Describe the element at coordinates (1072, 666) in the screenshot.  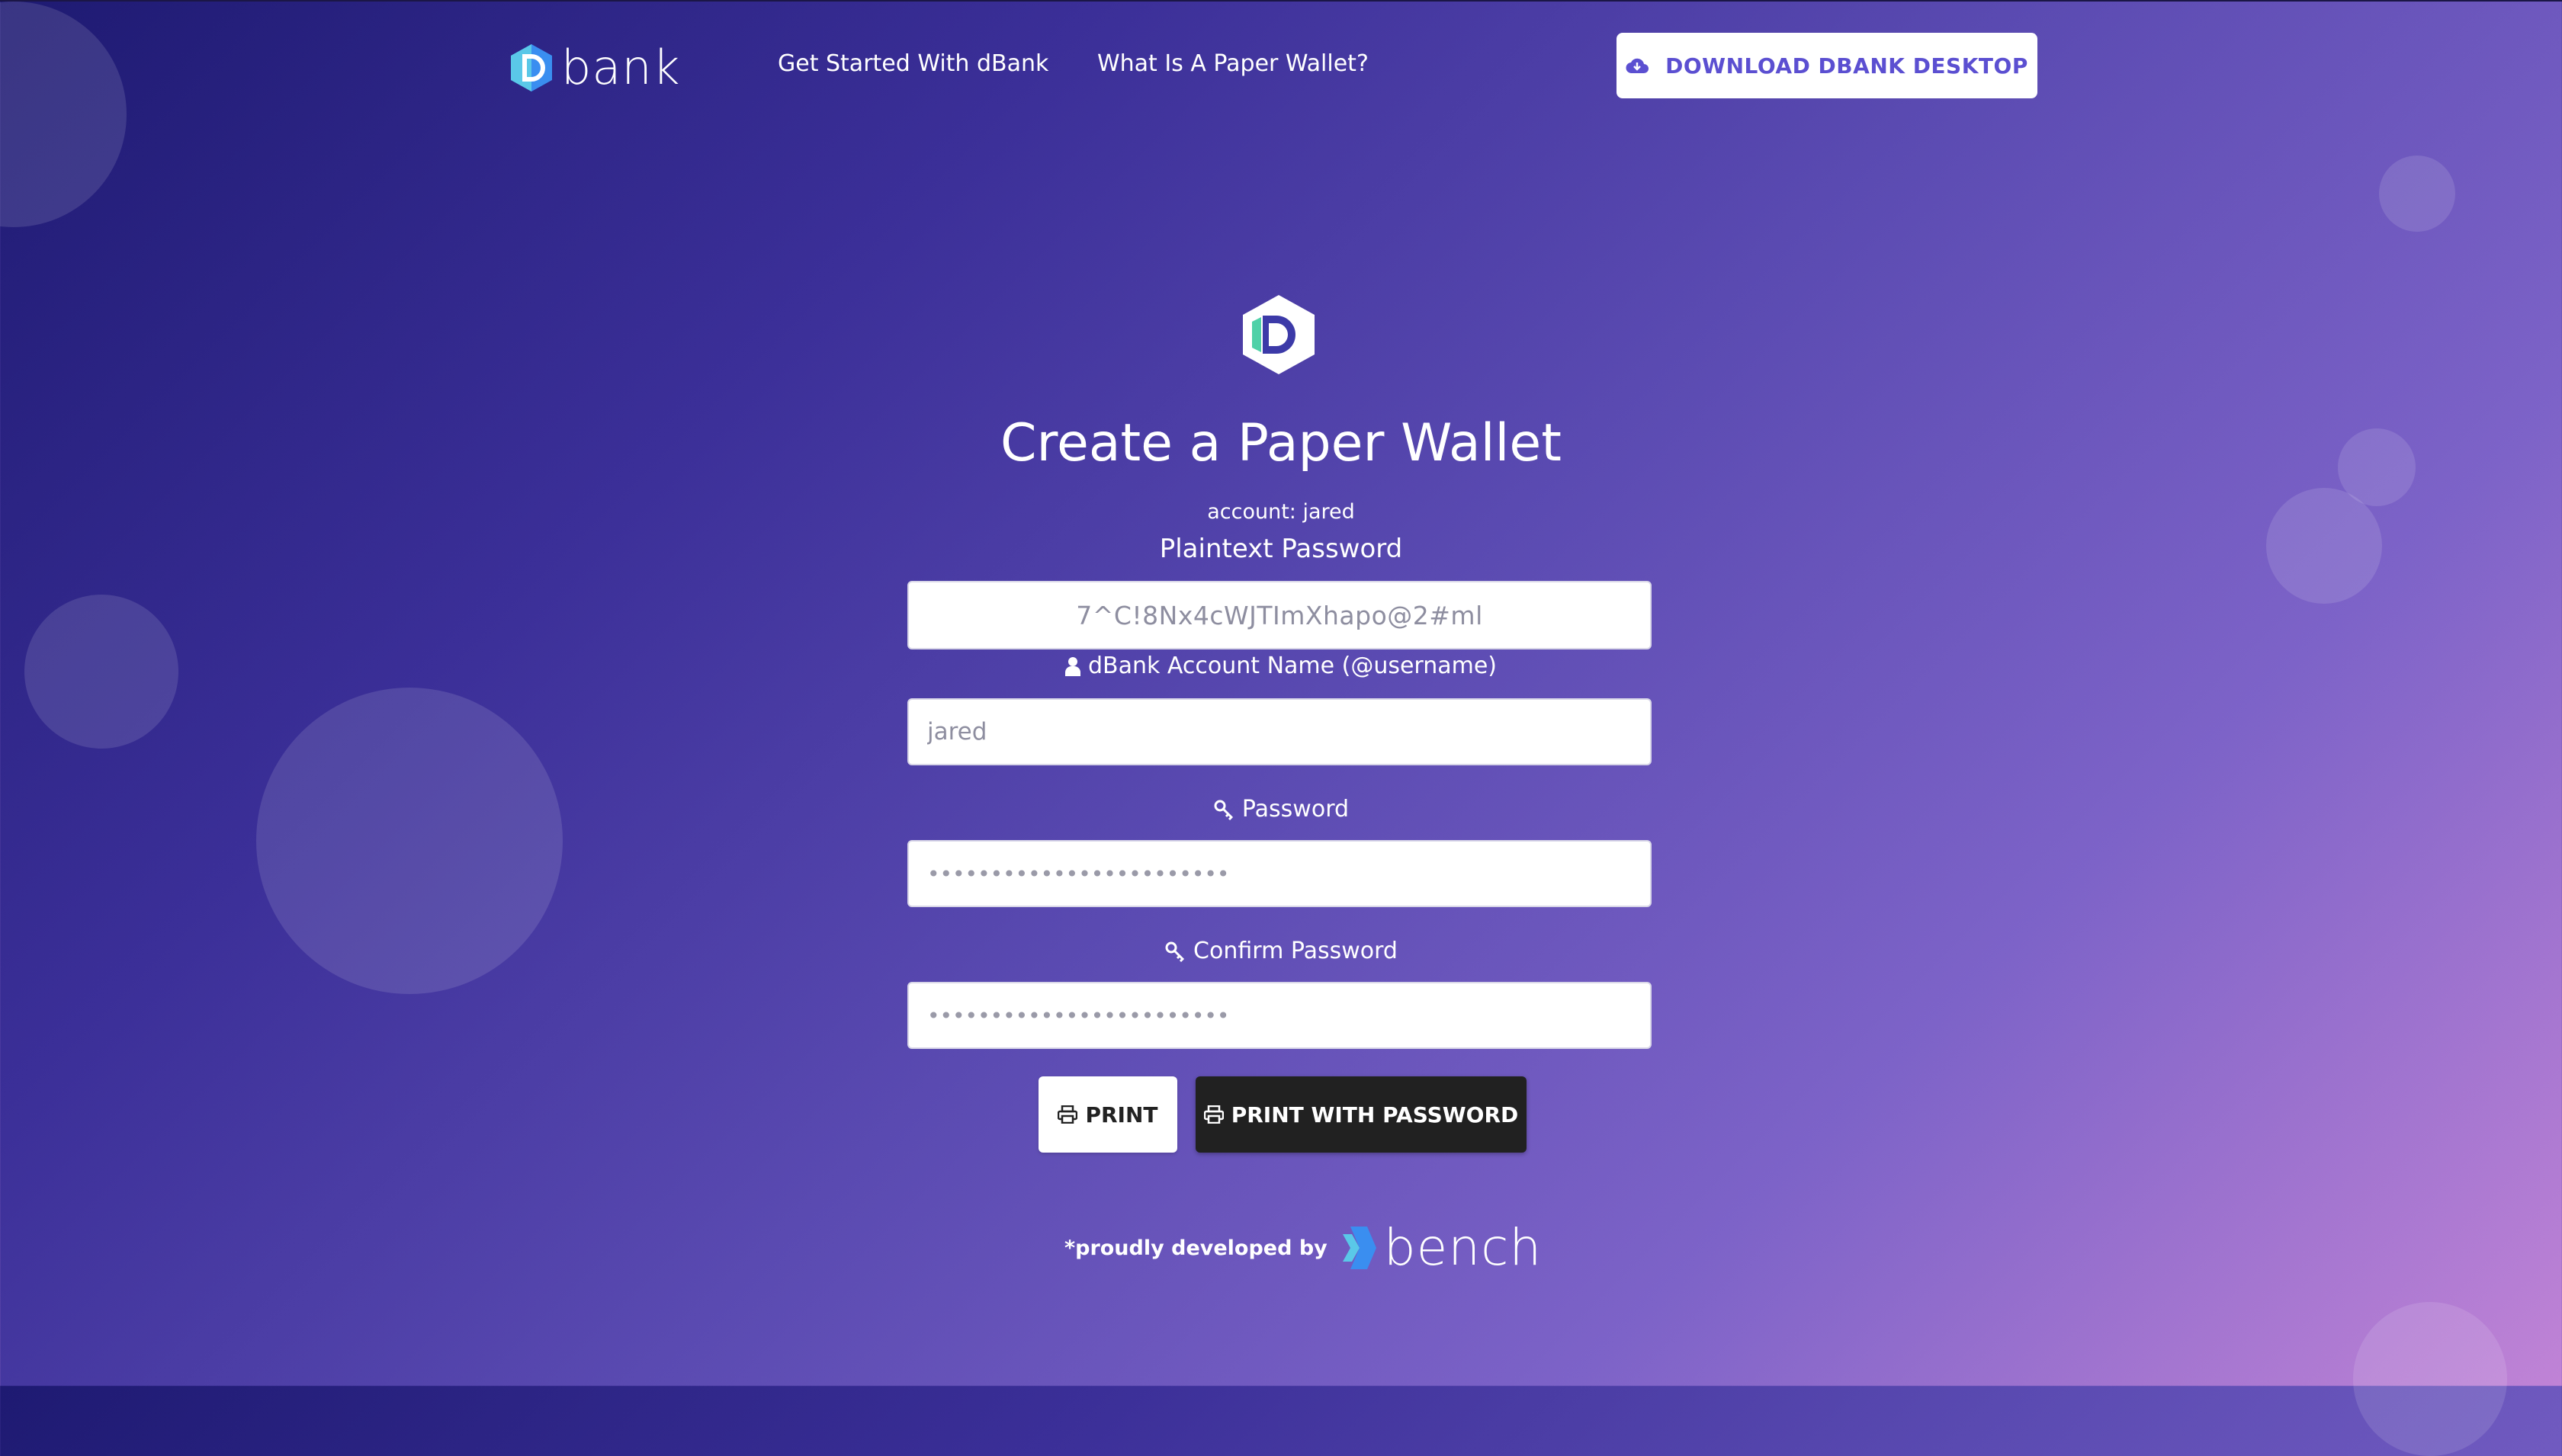
I see `user-icon` at that location.